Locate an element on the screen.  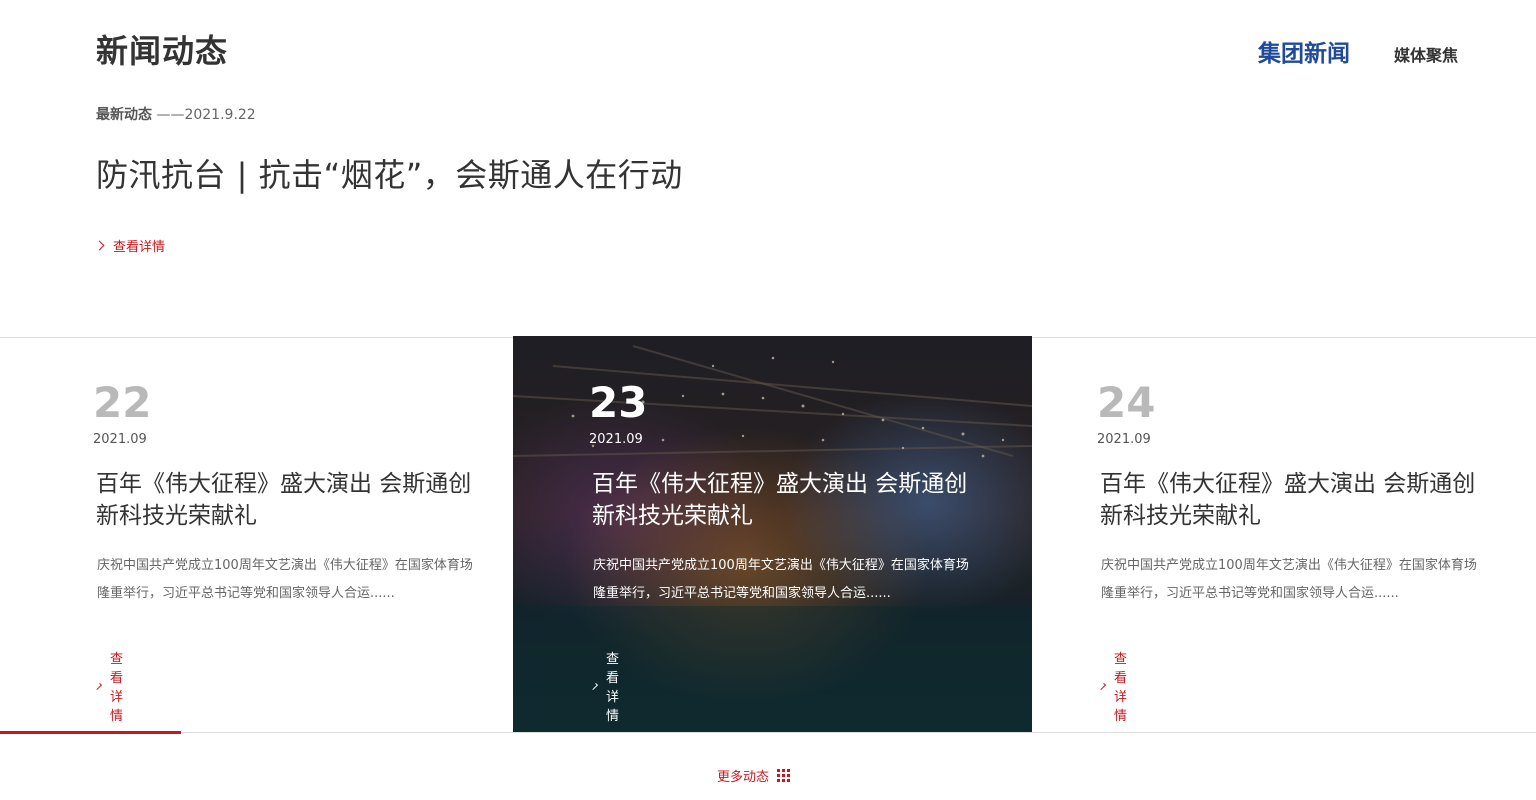
latest-label: 最新动态 is located at coordinates (124, 115).